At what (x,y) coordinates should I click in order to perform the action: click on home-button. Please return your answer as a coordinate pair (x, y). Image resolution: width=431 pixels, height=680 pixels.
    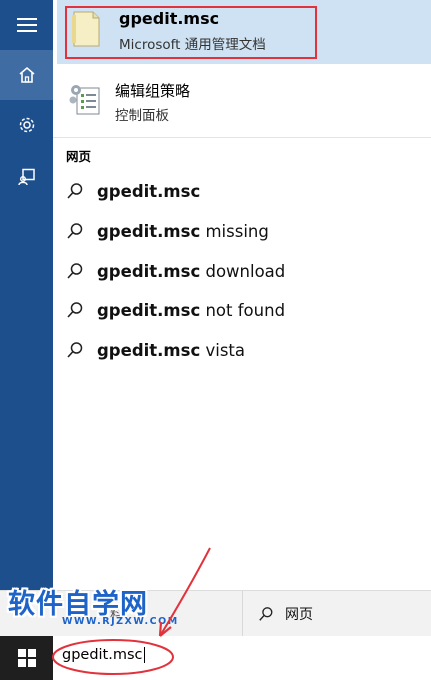
    Looking at the image, I should click on (26, 75).